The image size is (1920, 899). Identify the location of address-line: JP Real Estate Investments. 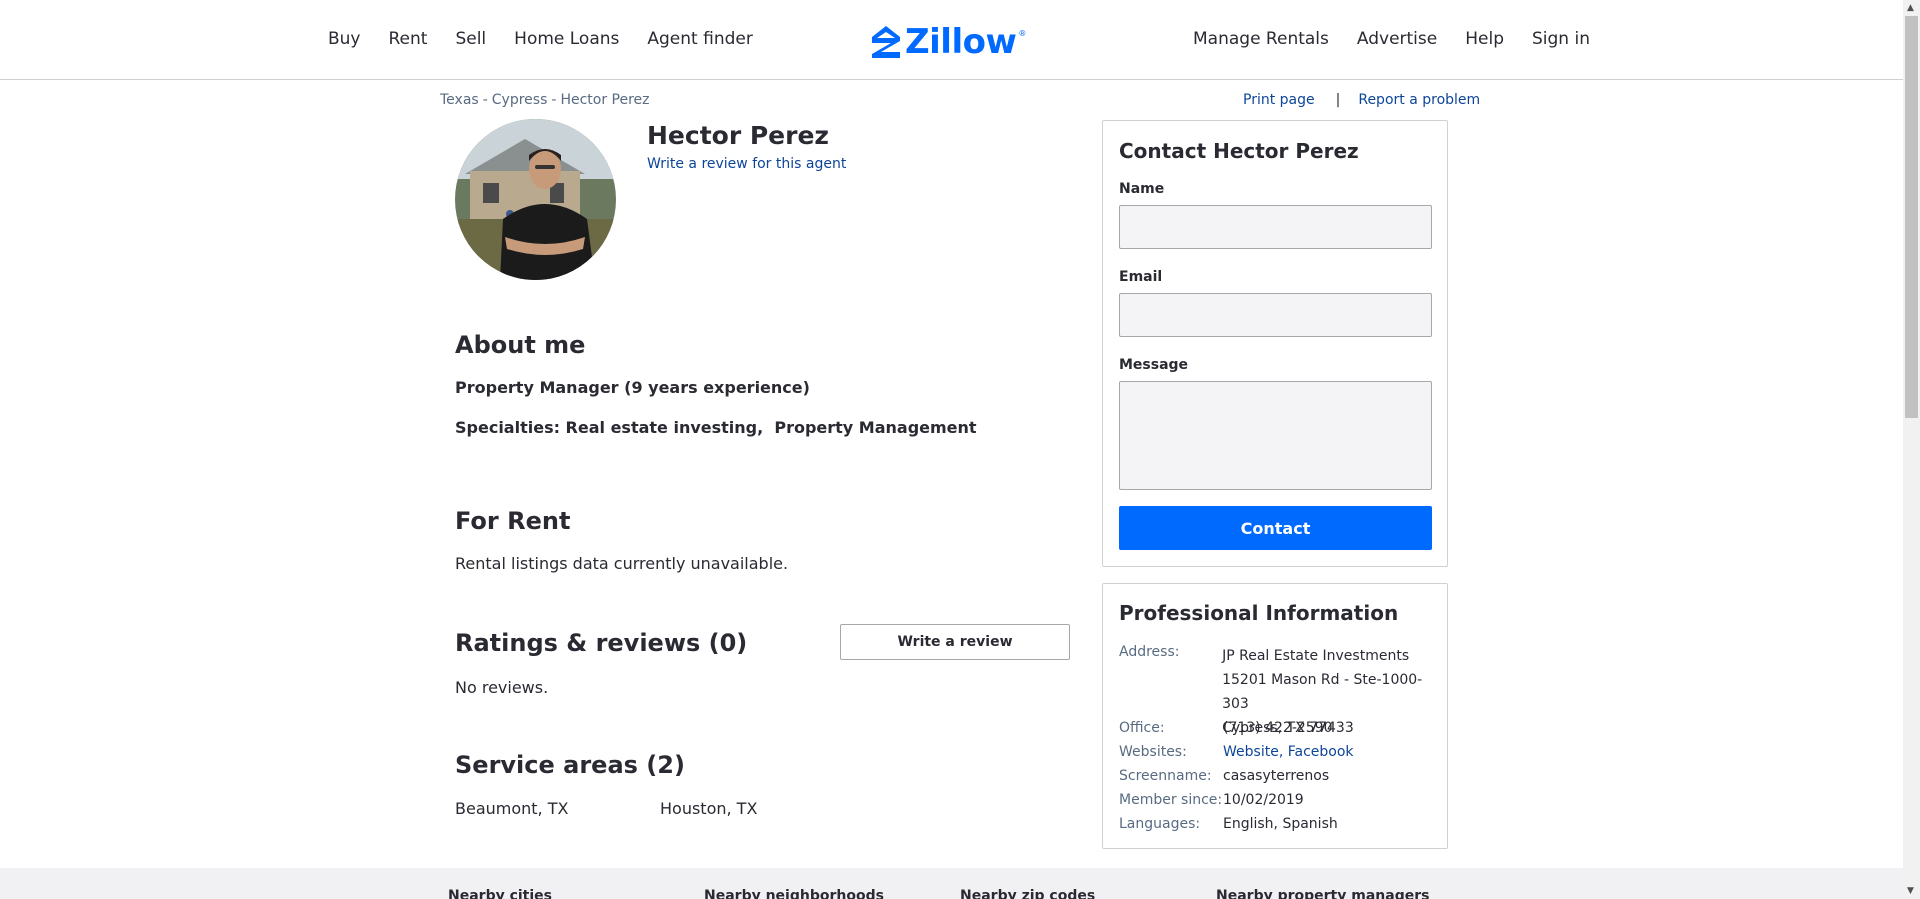
(1316, 656).